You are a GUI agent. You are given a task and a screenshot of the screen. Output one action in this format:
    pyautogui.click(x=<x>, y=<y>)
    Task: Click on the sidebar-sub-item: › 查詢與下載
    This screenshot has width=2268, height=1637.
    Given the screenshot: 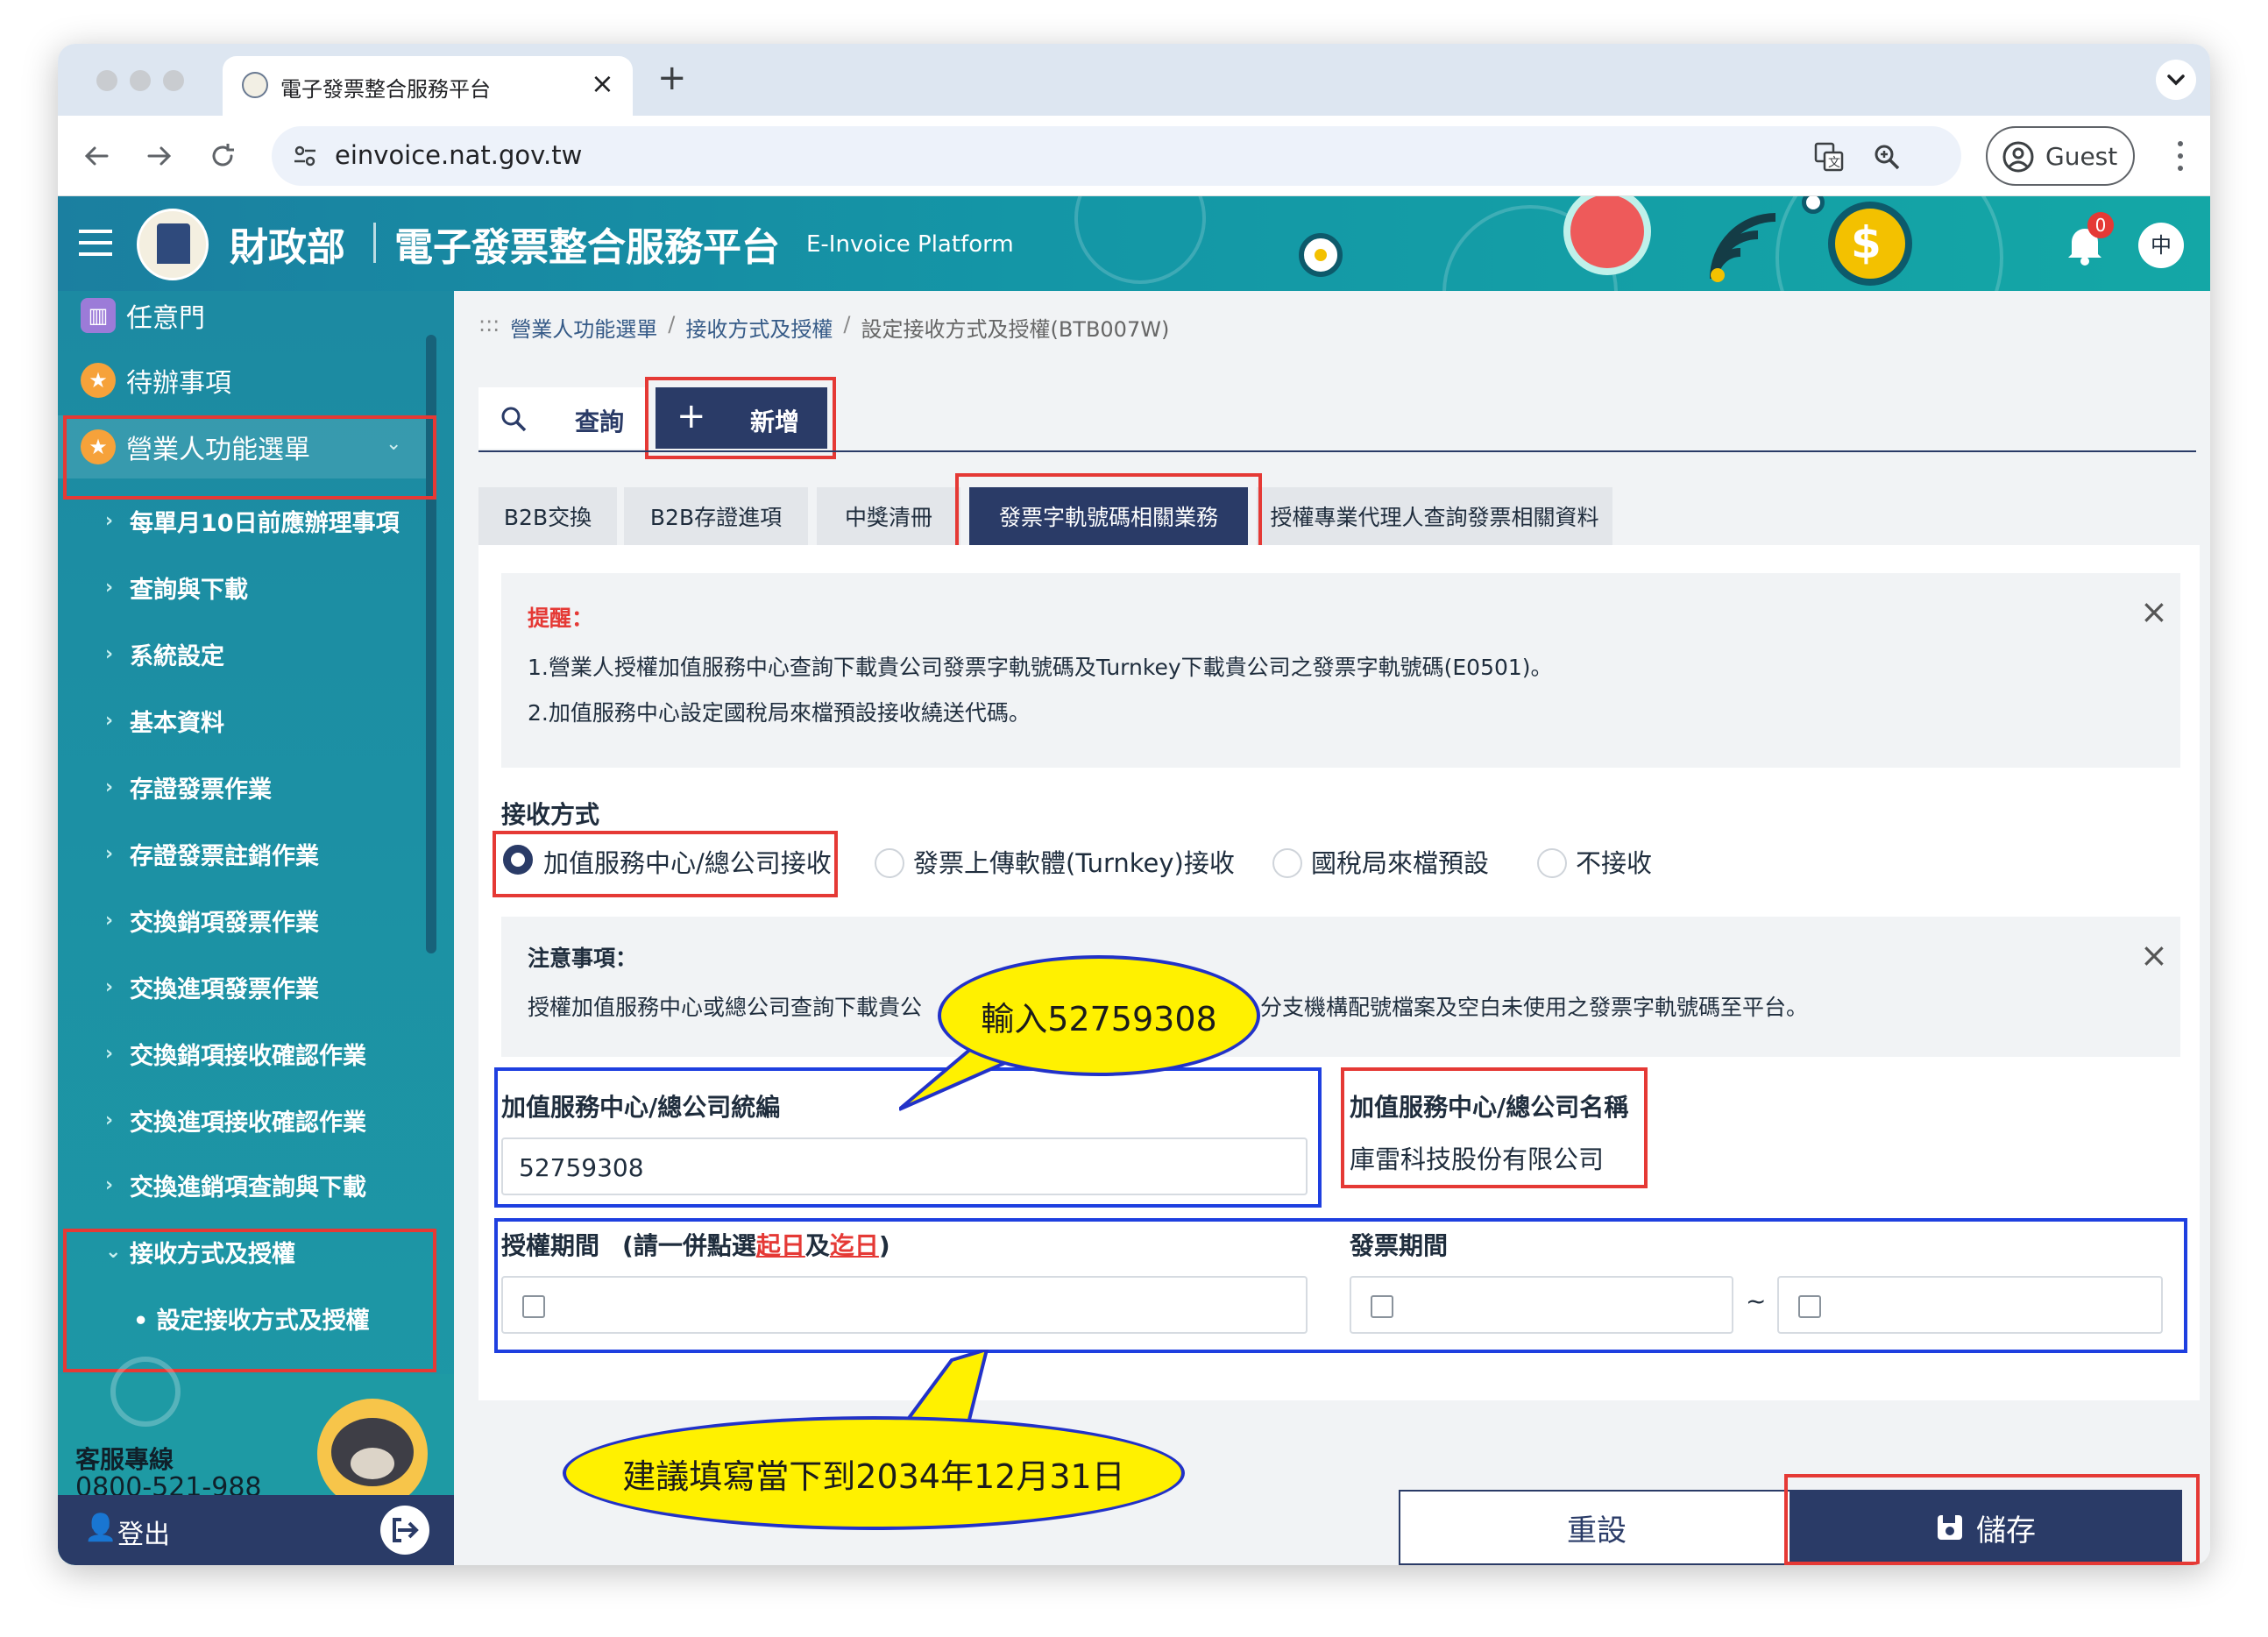 What is the action you would take?
    pyautogui.click(x=242, y=587)
    